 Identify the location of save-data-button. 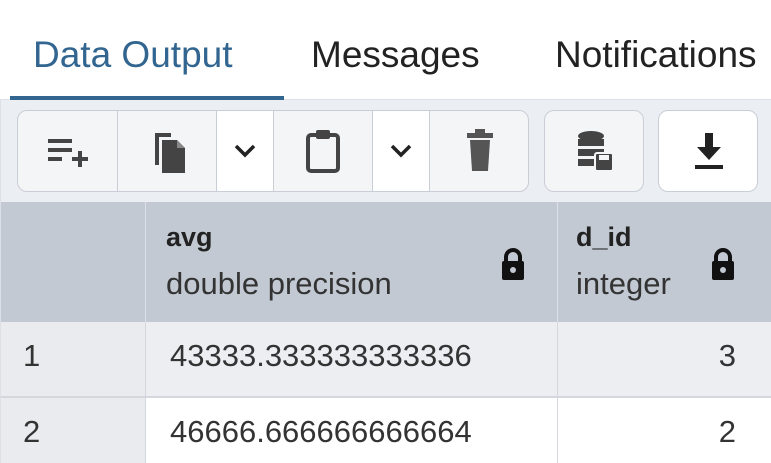
(594, 151).